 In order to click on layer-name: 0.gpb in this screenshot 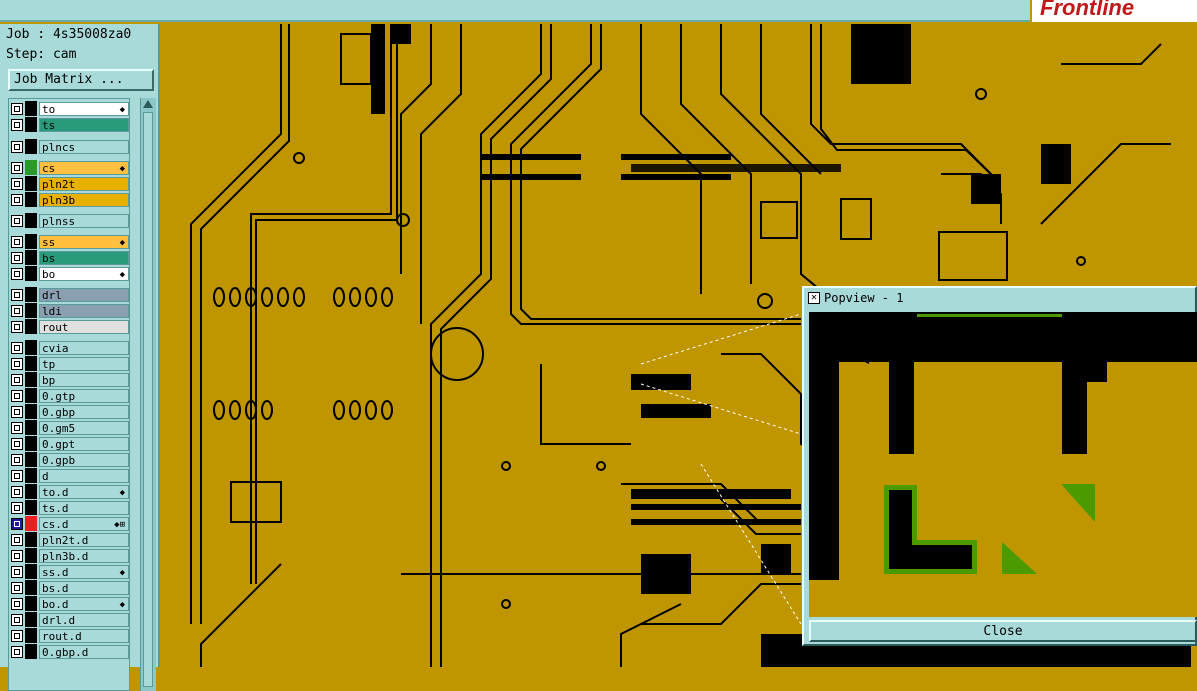, I will do `click(84, 459)`.